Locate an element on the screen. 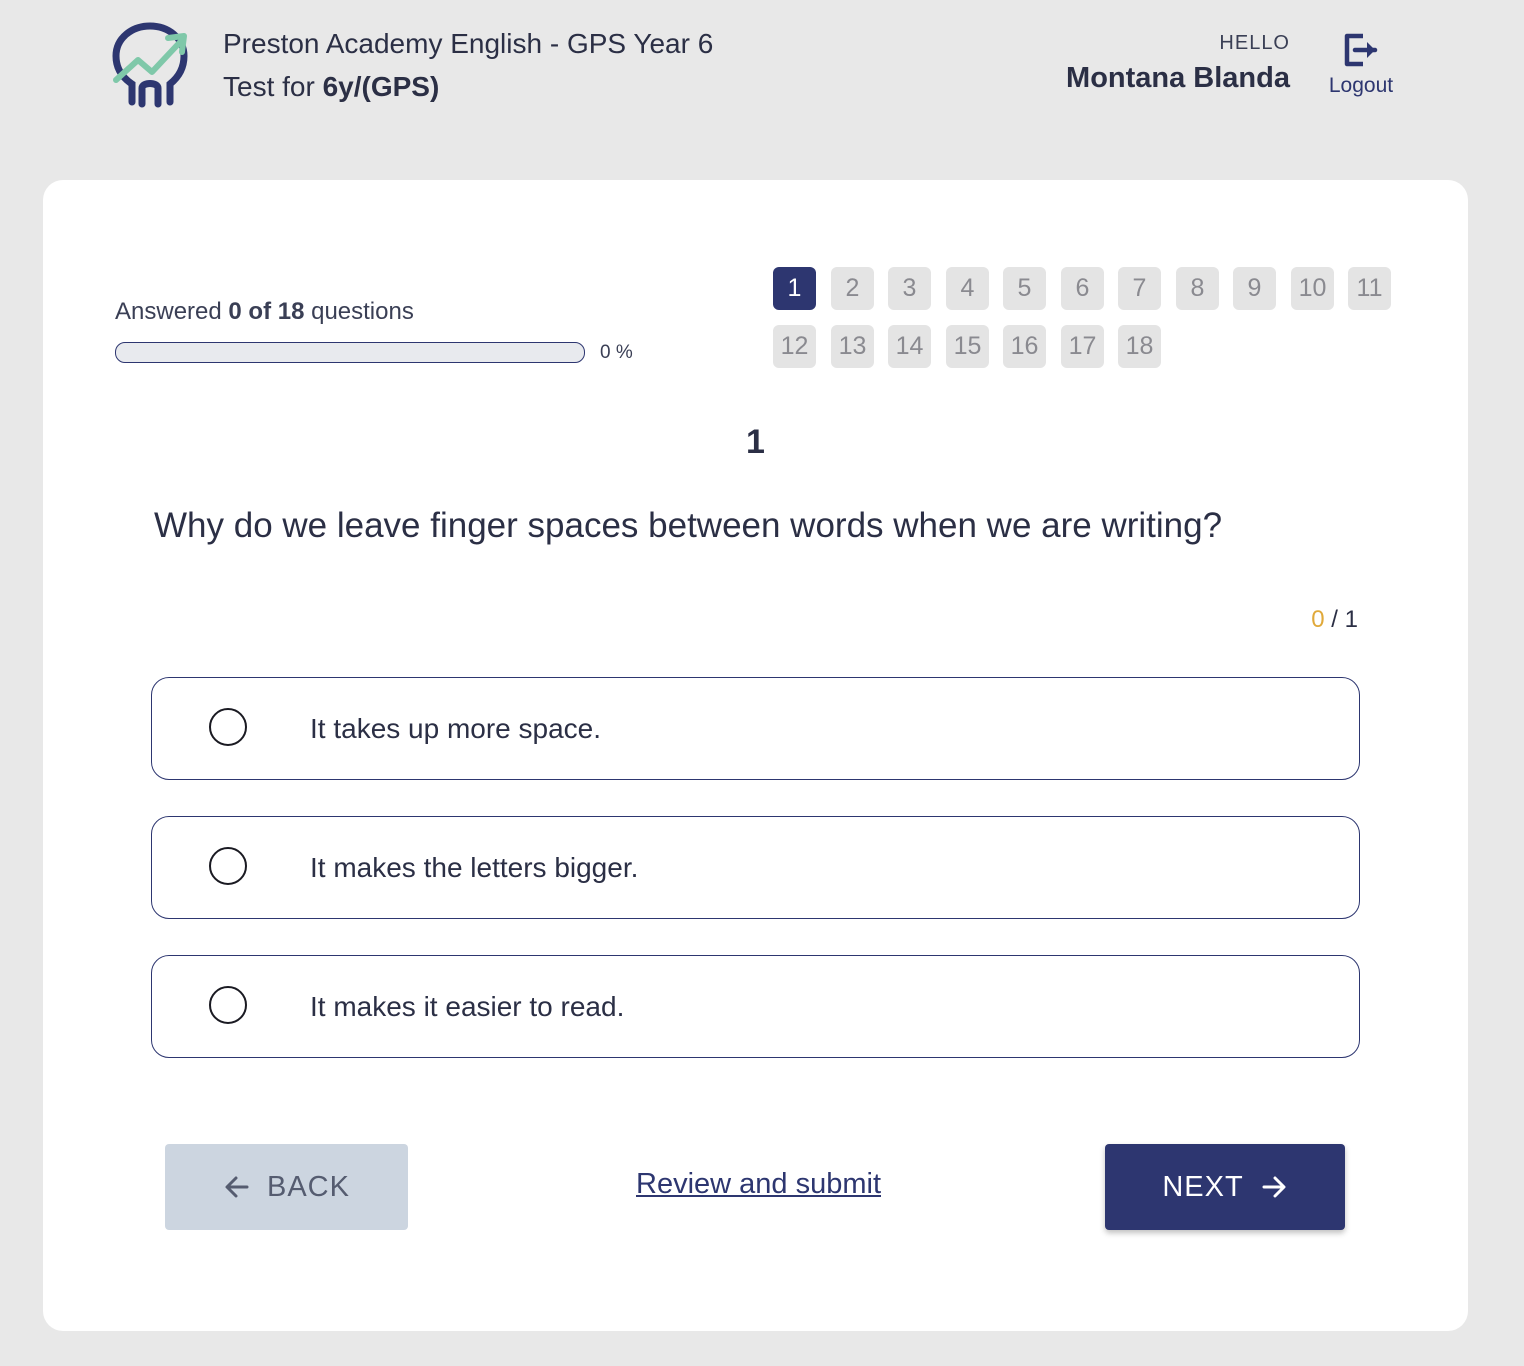 The image size is (1524, 1366). answer-option-2: It makes the letters bigger. is located at coordinates (755, 867).